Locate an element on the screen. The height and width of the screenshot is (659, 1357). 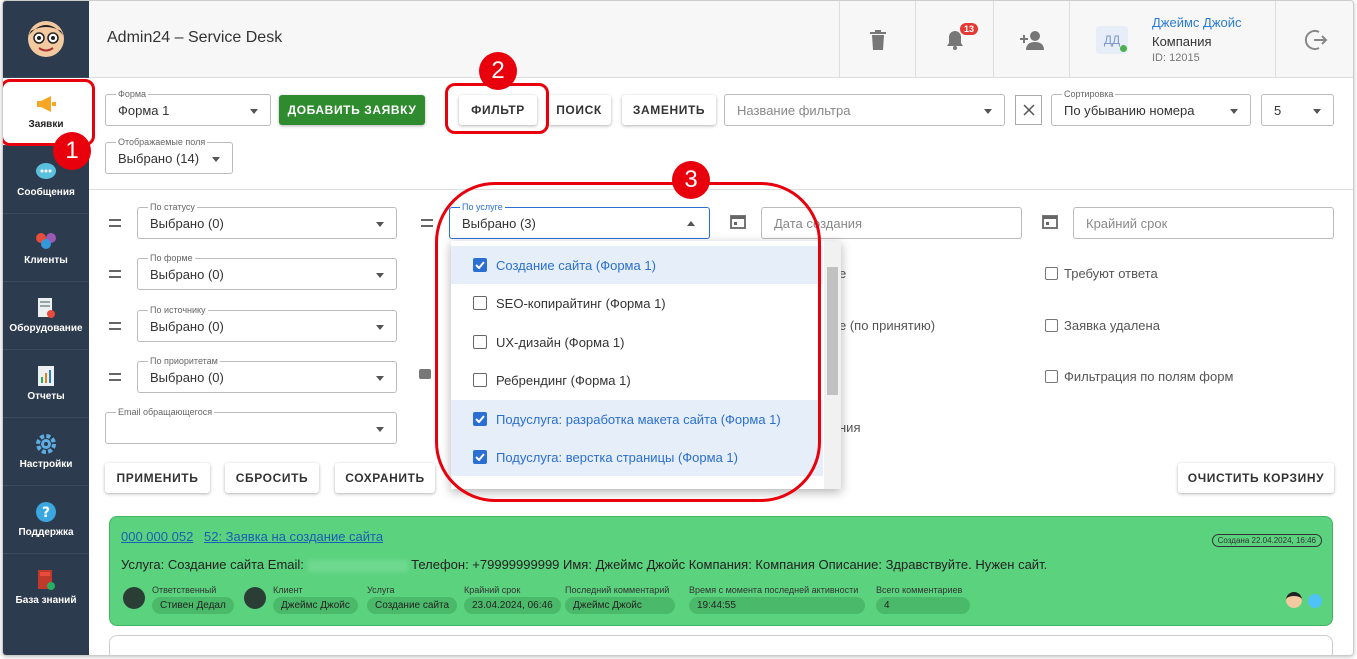
trash-icon is located at coordinates (877, 39).